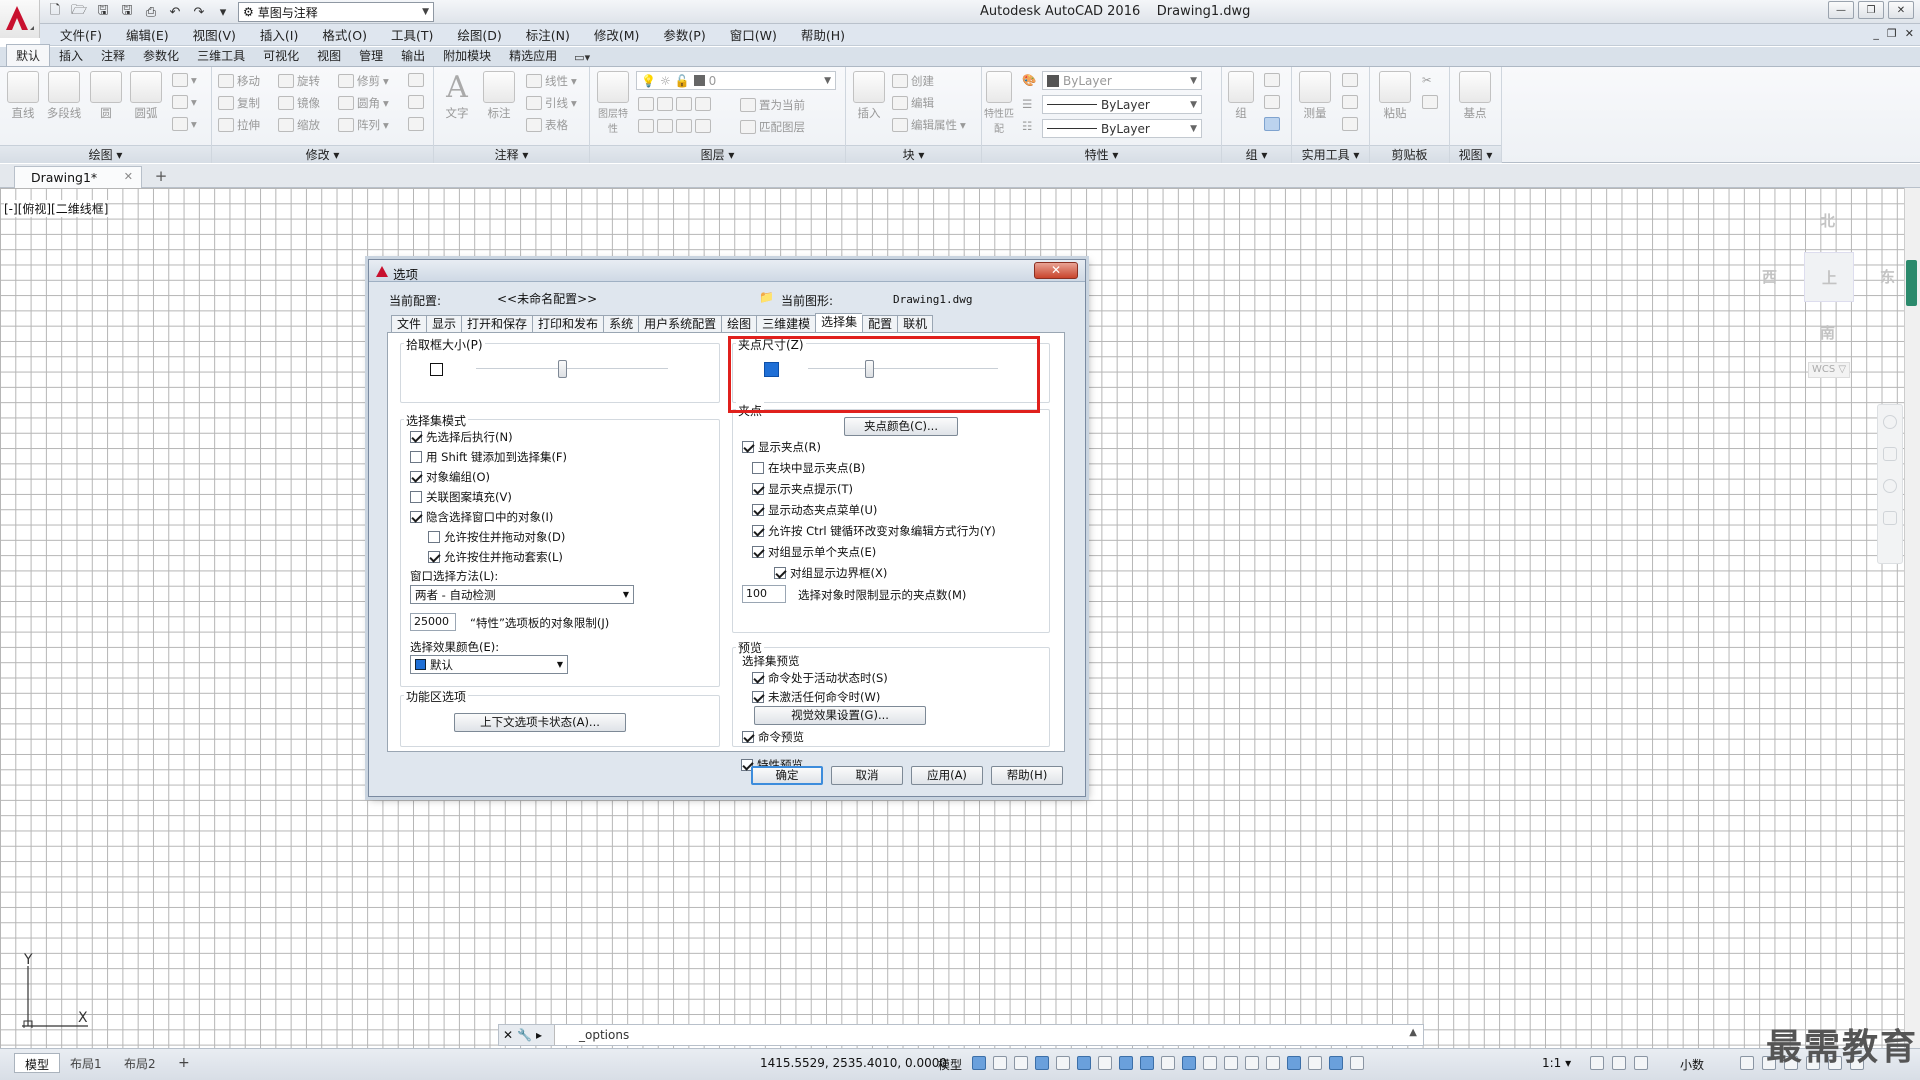 The height and width of the screenshot is (1080, 1920). I want to click on linetype-dropdown: ByLayer ▼, so click(1122, 104).